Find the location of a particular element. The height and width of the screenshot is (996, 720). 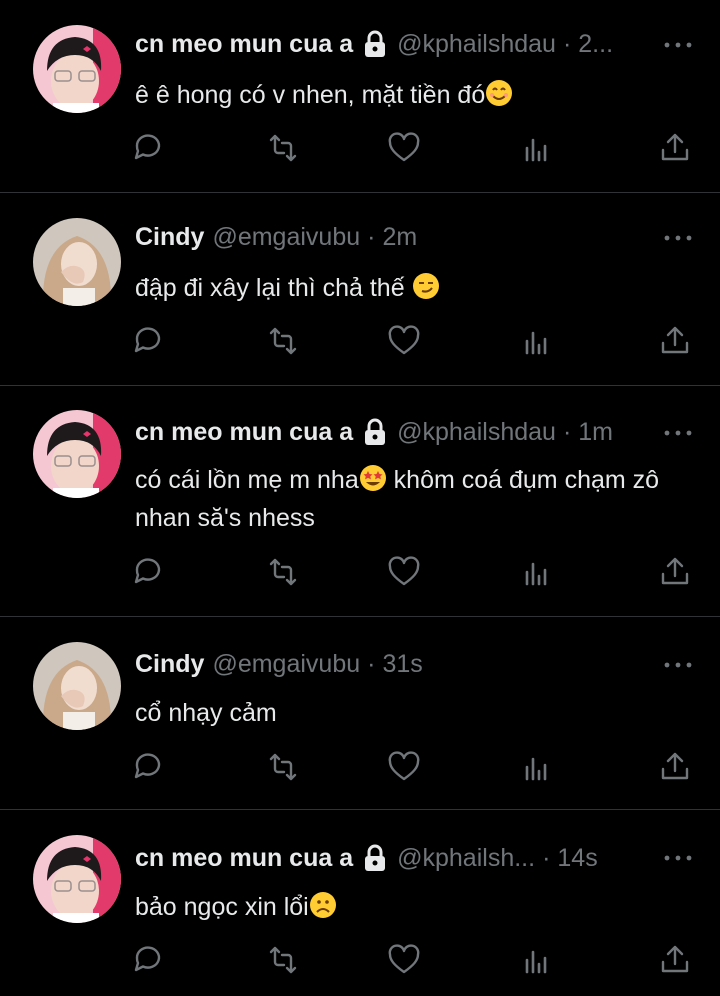

frowning-face-emoji is located at coordinates (322, 905).